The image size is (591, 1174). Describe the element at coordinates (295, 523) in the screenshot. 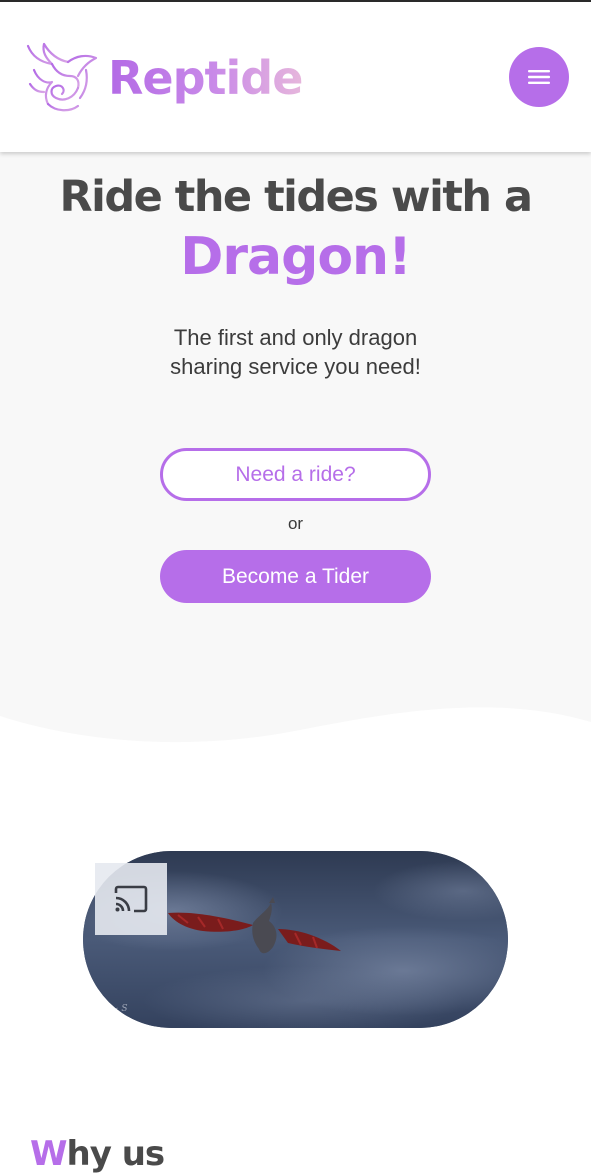

I see `or-separator: or` at that location.